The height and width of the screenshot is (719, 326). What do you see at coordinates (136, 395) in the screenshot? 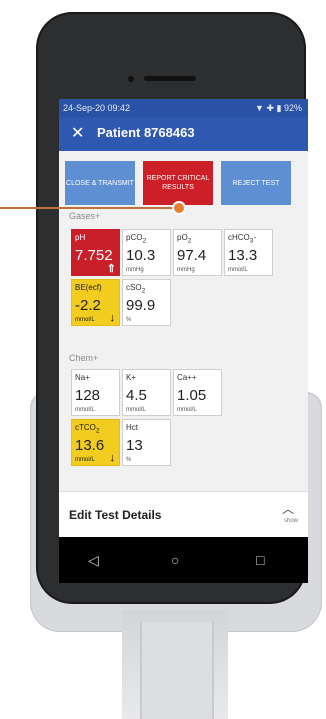
I see `tile-value: 4.5` at bounding box center [136, 395].